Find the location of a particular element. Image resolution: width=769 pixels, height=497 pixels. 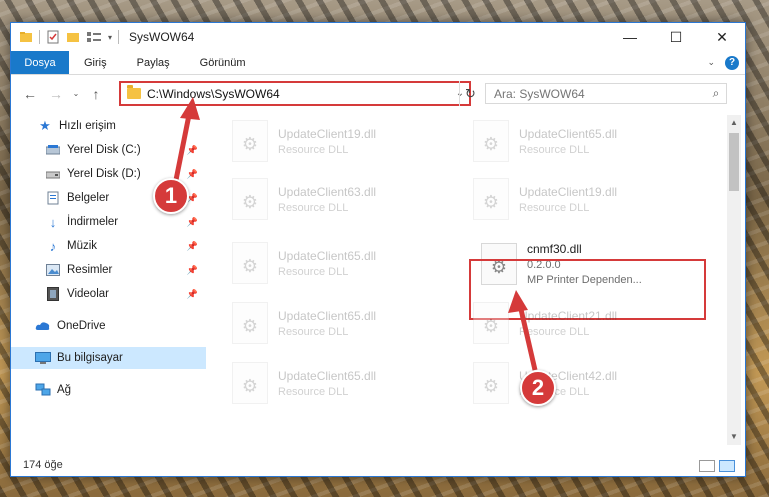

sidebar-item-music: ♪ Müzik 📌 is located at coordinates (108, 246).